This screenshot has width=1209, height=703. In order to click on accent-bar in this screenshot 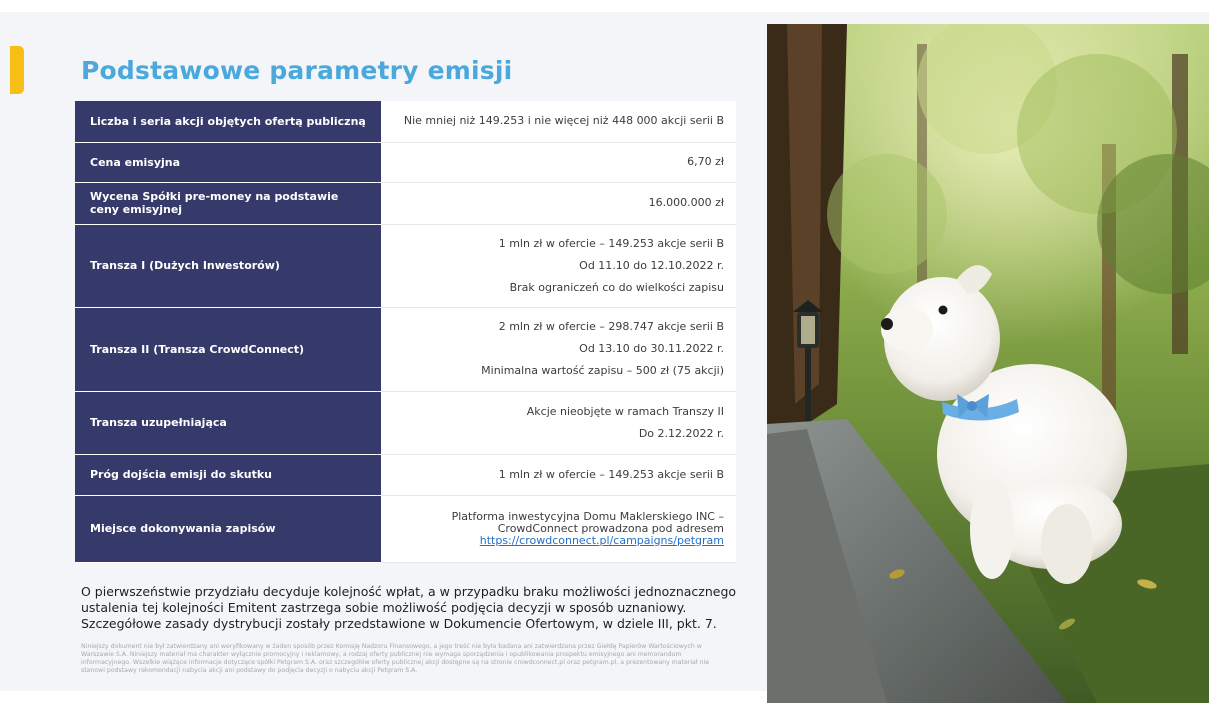, I will do `click(17, 70)`.